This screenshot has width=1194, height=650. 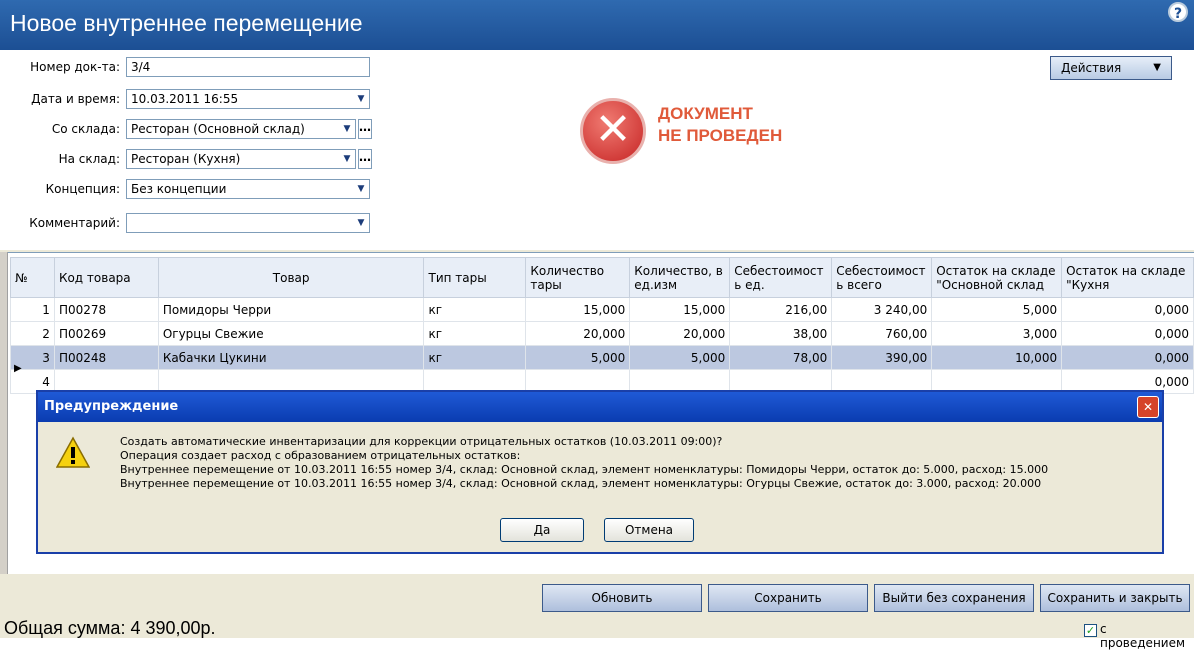 I want to click on status-line1: ДОКУМЕНТ, so click(x=705, y=113).